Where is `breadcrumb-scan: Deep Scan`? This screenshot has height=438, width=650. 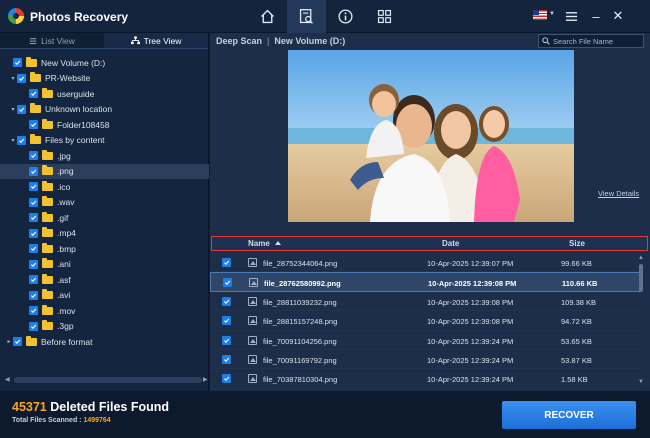
breadcrumb-scan: Deep Scan is located at coordinates (239, 41).